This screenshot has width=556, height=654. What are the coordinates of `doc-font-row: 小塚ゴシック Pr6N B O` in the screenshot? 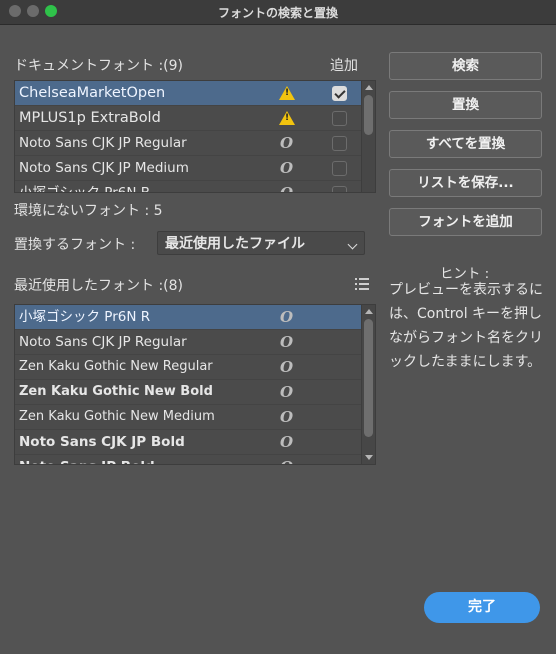 It's located at (188, 187).